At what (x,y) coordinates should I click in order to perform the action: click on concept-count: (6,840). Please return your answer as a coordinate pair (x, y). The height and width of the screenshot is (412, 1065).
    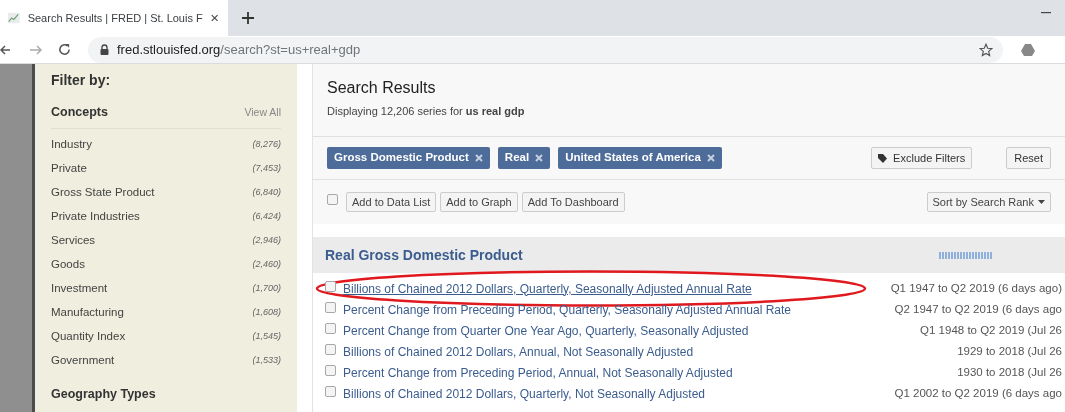
    Looking at the image, I should click on (266, 192).